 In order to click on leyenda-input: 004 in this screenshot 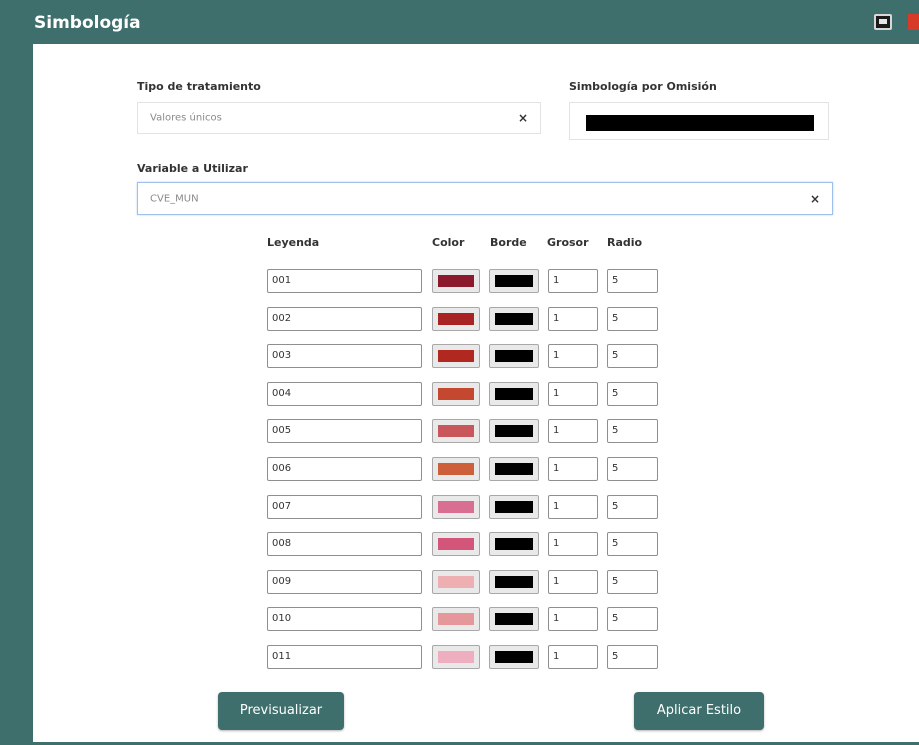, I will do `click(344, 394)`.